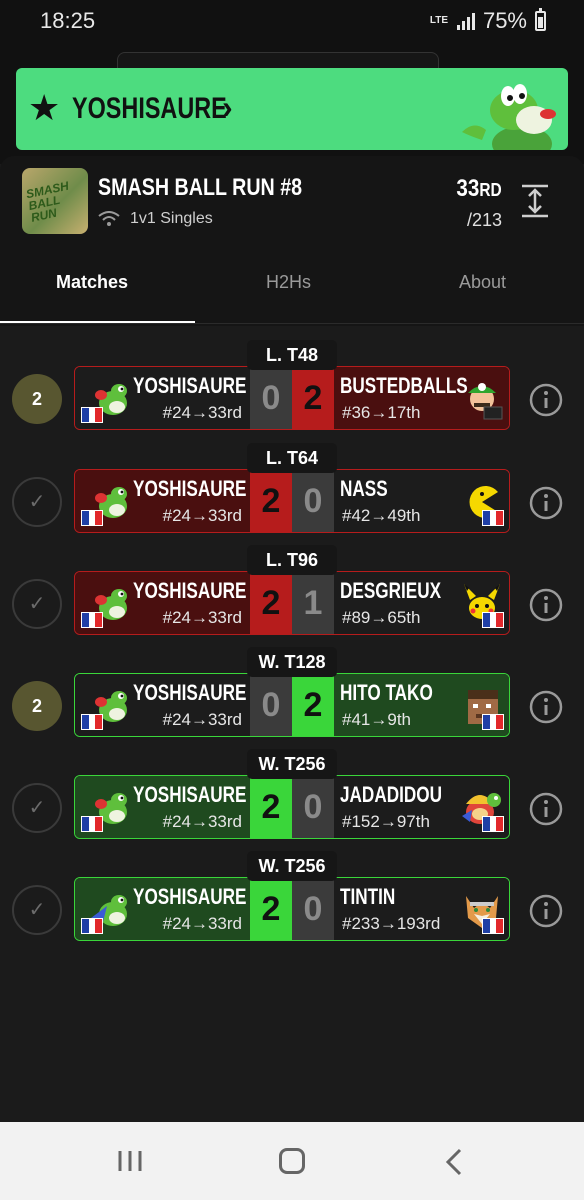  I want to click on tab-h2hs: H2Hs, so click(288, 282).